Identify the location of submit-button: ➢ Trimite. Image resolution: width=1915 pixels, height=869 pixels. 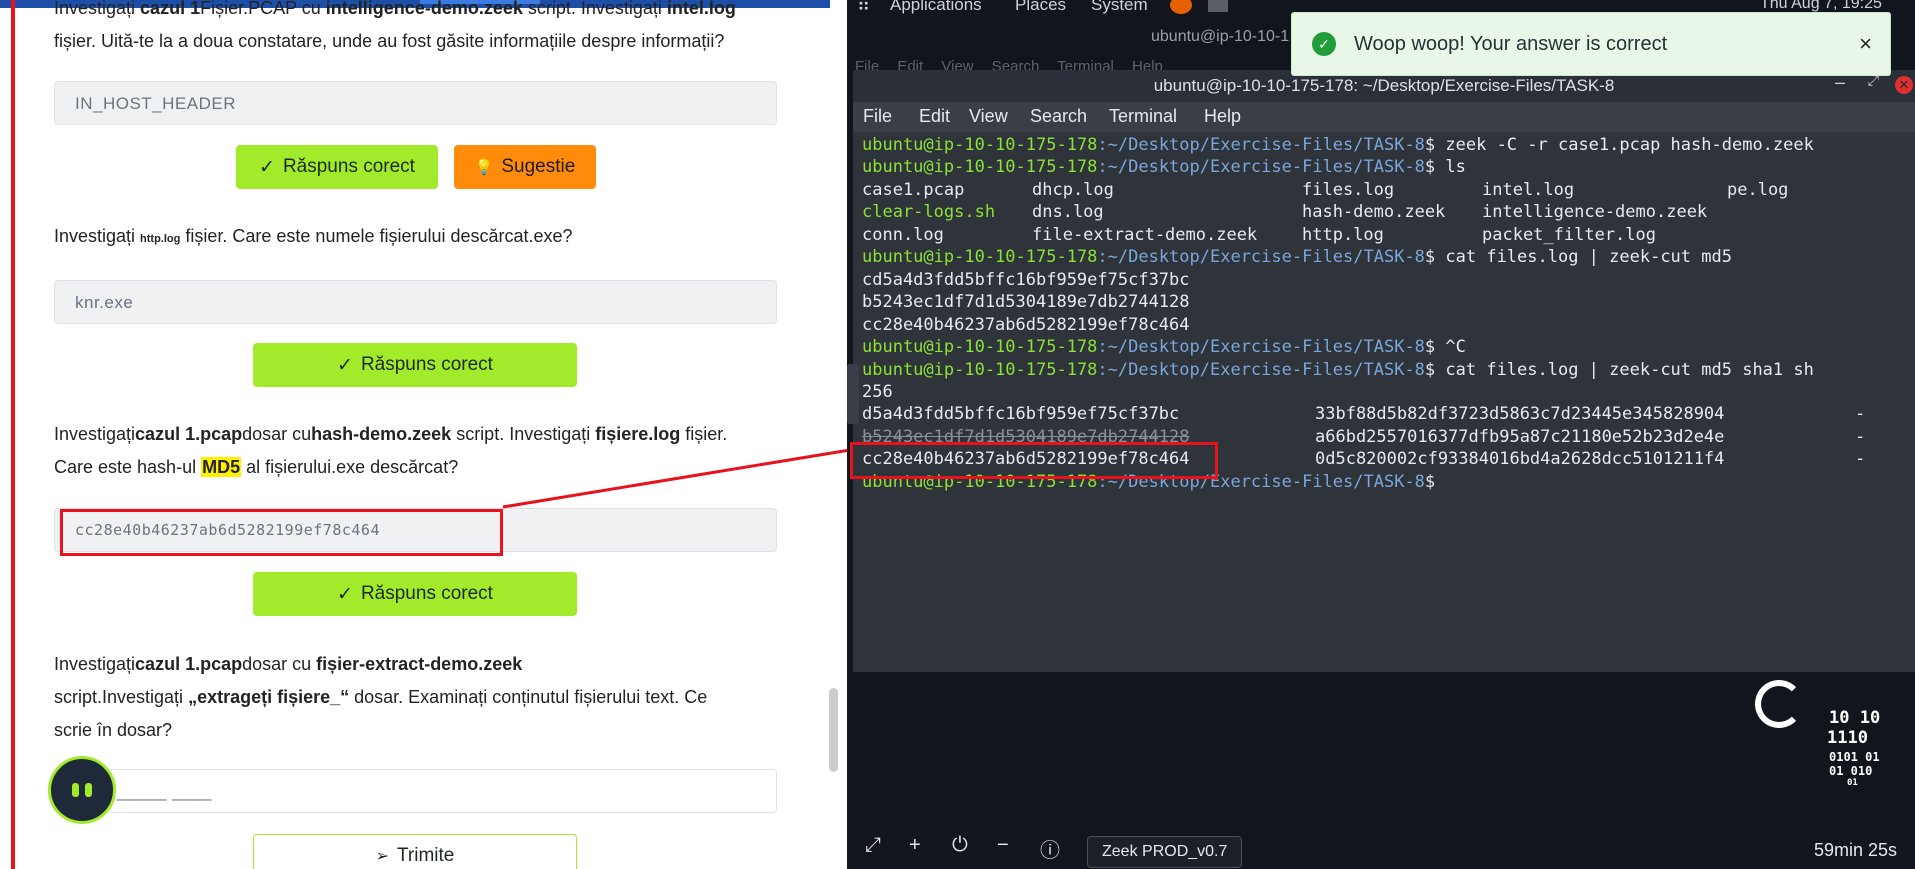
(415, 851).